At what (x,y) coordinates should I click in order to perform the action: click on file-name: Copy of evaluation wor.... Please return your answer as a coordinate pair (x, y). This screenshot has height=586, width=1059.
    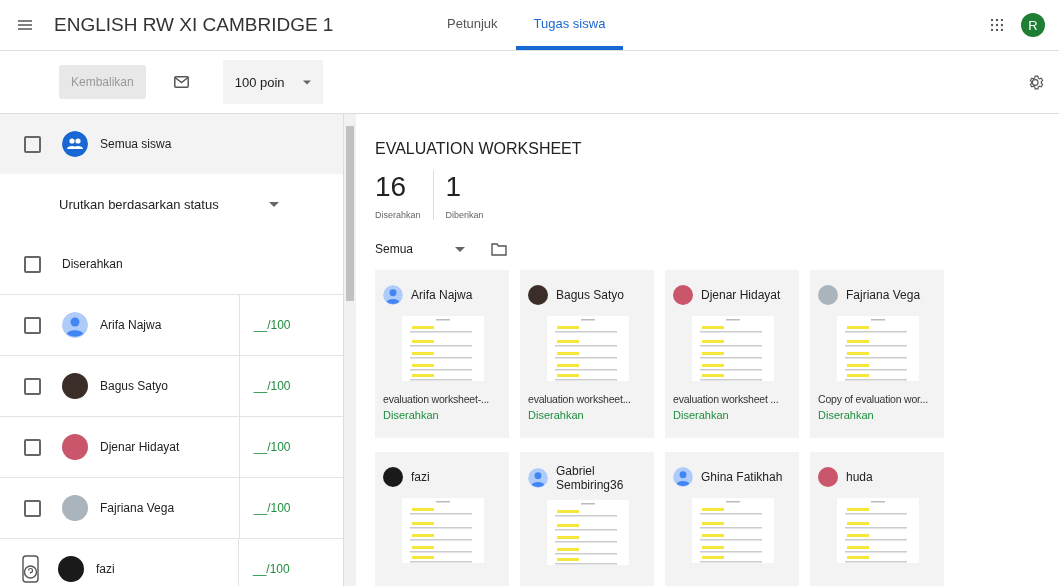
    Looking at the image, I should click on (873, 399).